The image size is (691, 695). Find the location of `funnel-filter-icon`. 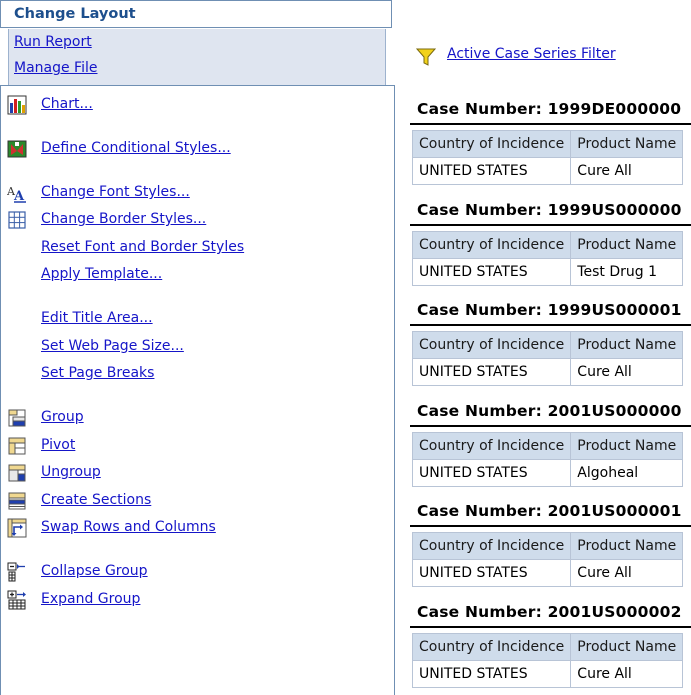

funnel-filter-icon is located at coordinates (426, 57).